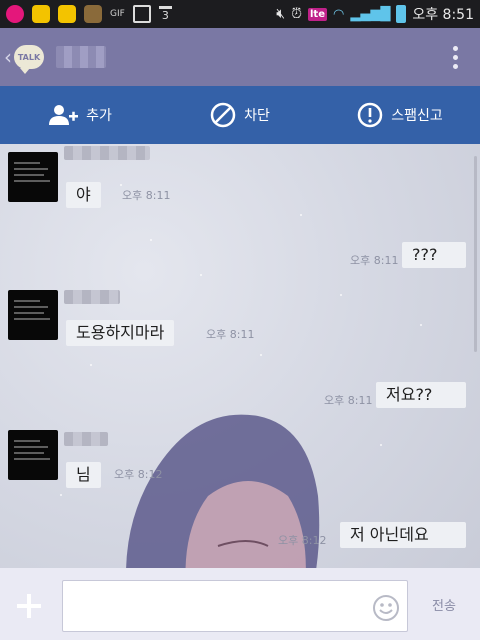  I want to click on emoji-icon, so click(386, 608).